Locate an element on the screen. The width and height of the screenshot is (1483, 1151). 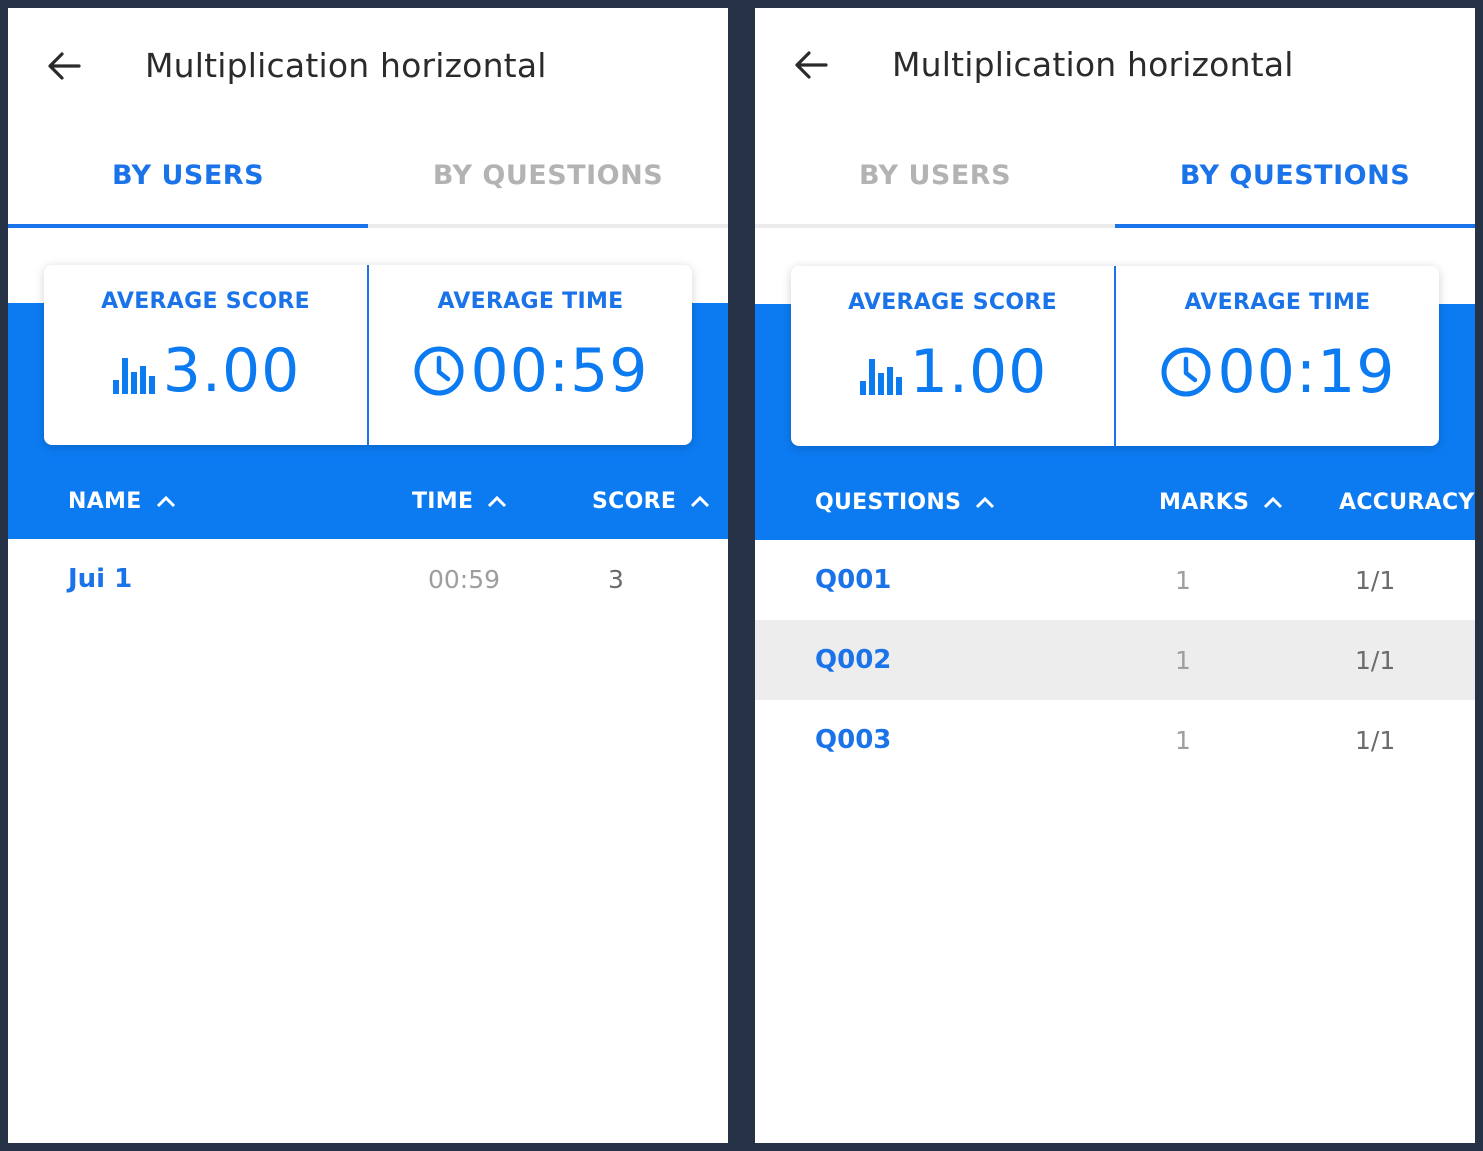
average-score-value: 3.00 is located at coordinates (231, 371).